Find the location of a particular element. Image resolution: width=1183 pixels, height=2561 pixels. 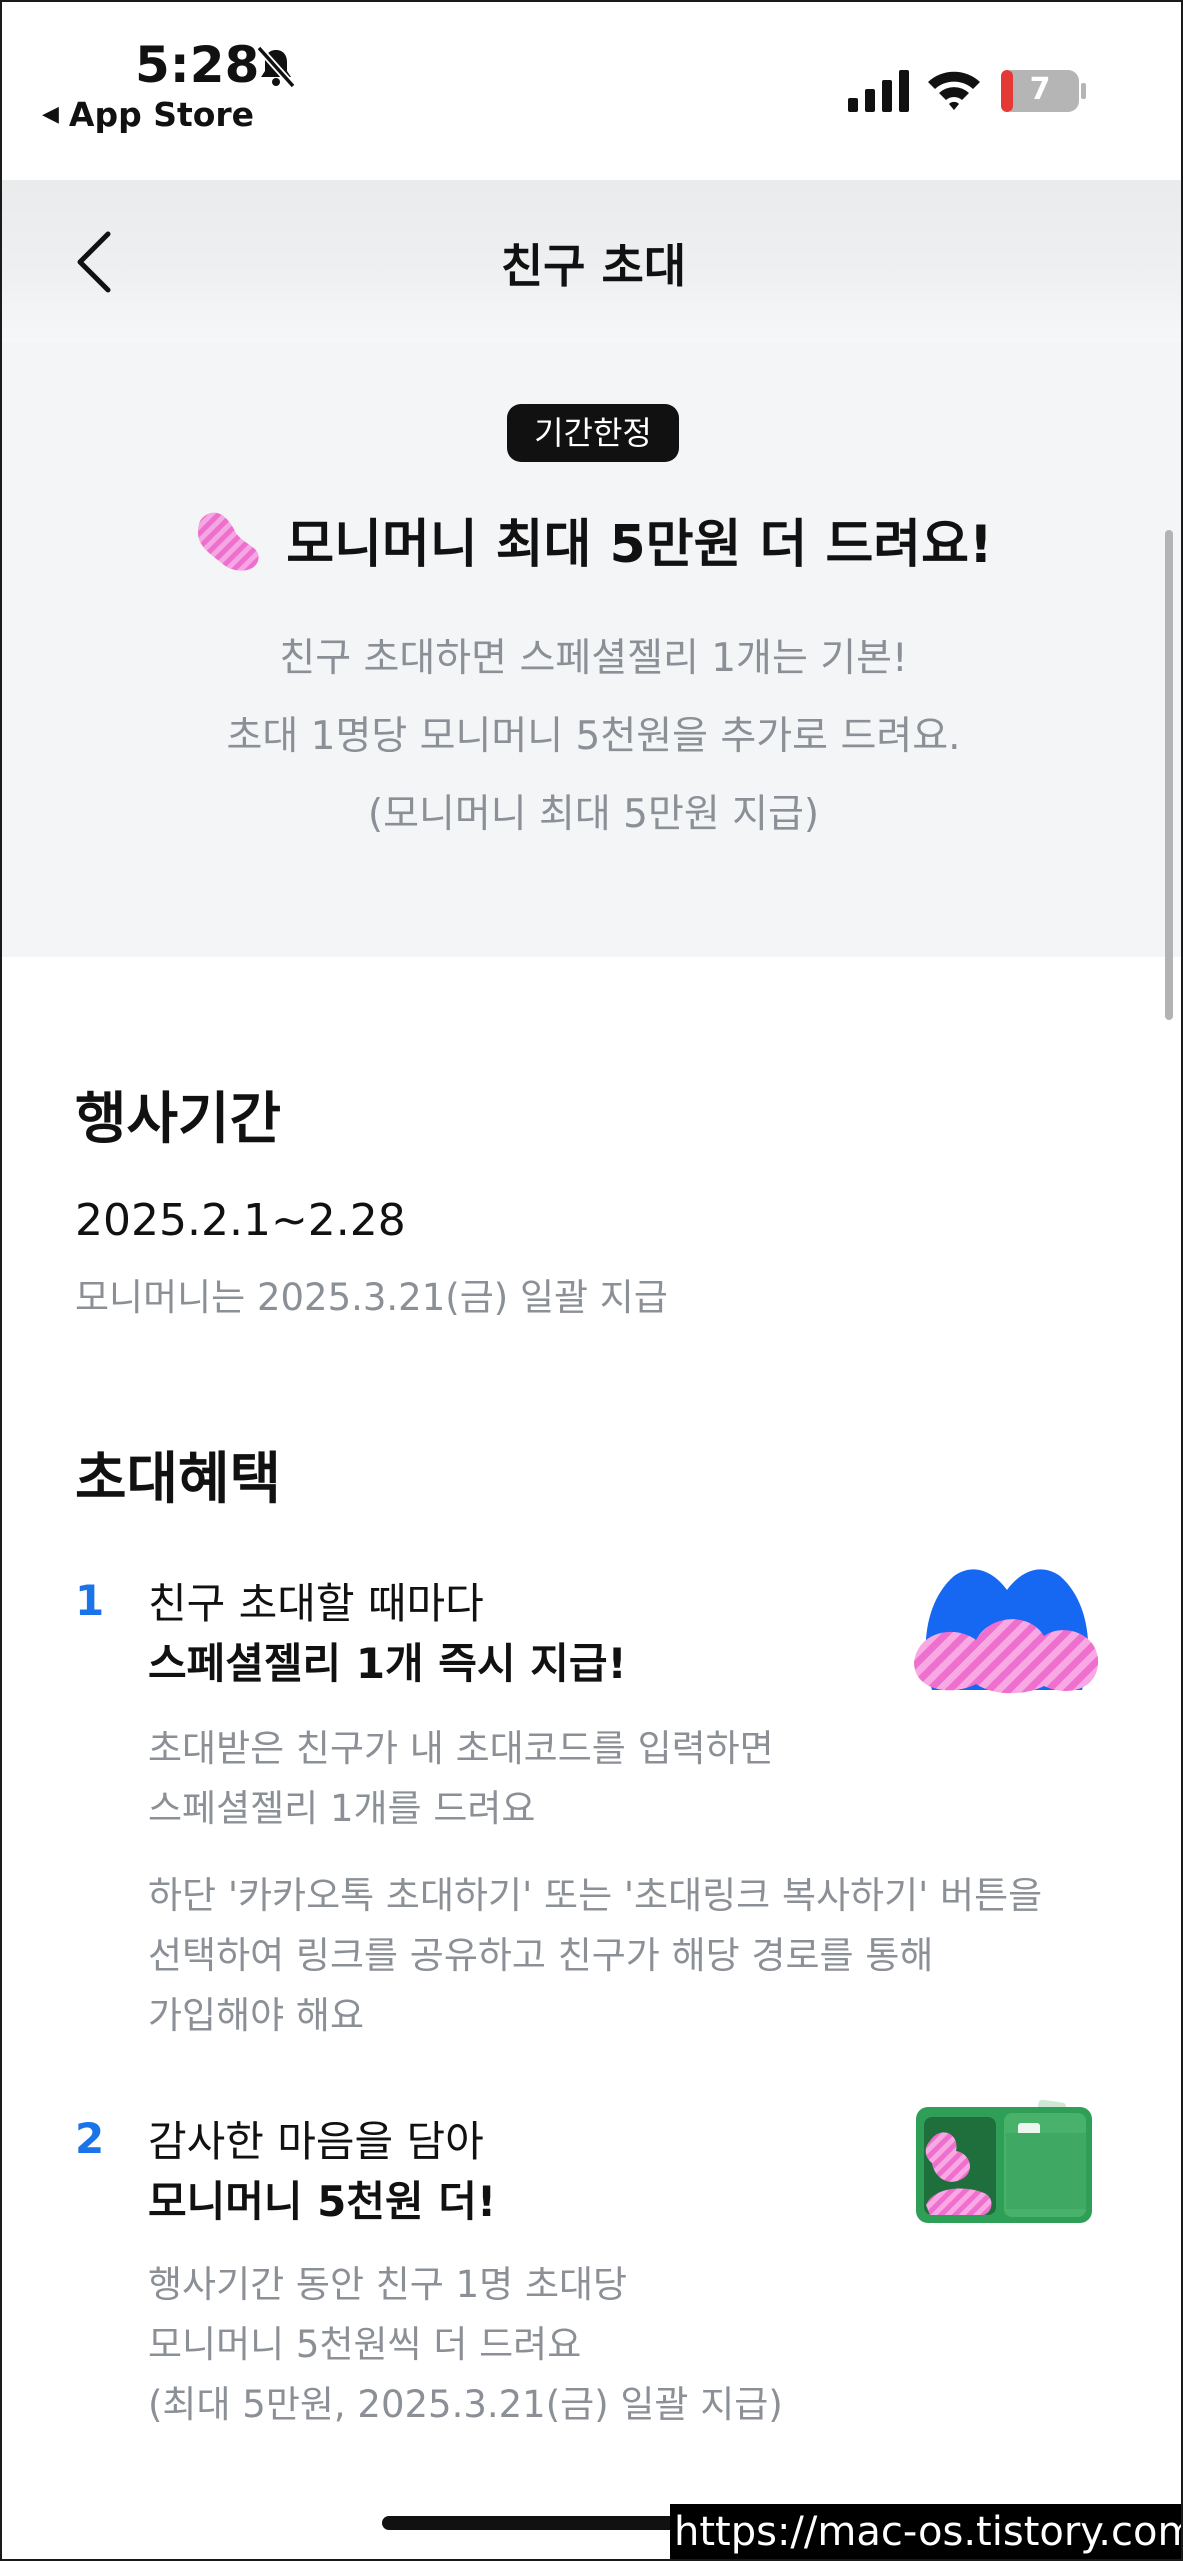

battery-level: 7 is located at coordinates (1040, 89).